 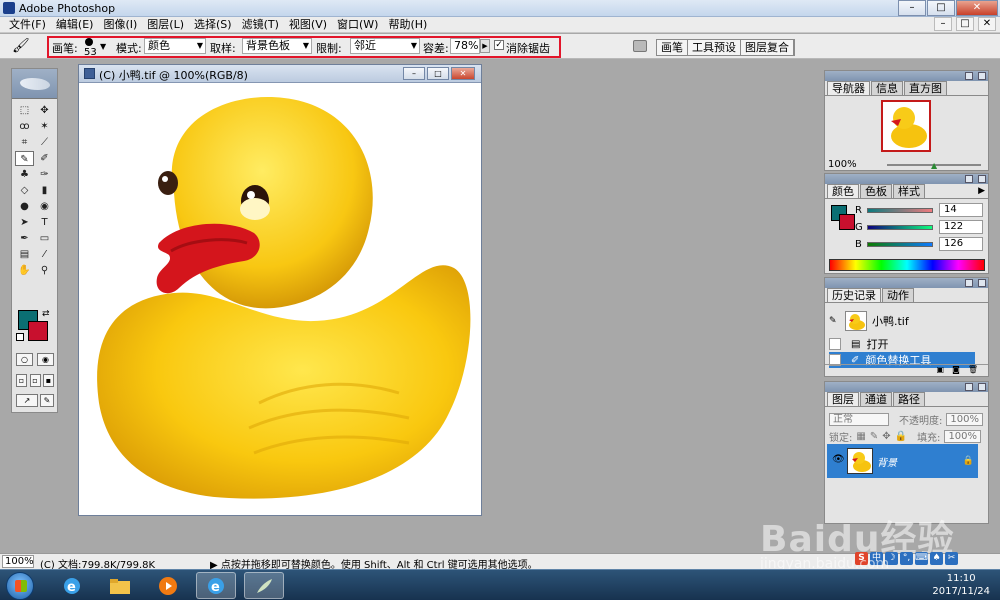 What do you see at coordinates (44, 190) in the screenshot?
I see `gradient-tool-icon: ▮` at bounding box center [44, 190].